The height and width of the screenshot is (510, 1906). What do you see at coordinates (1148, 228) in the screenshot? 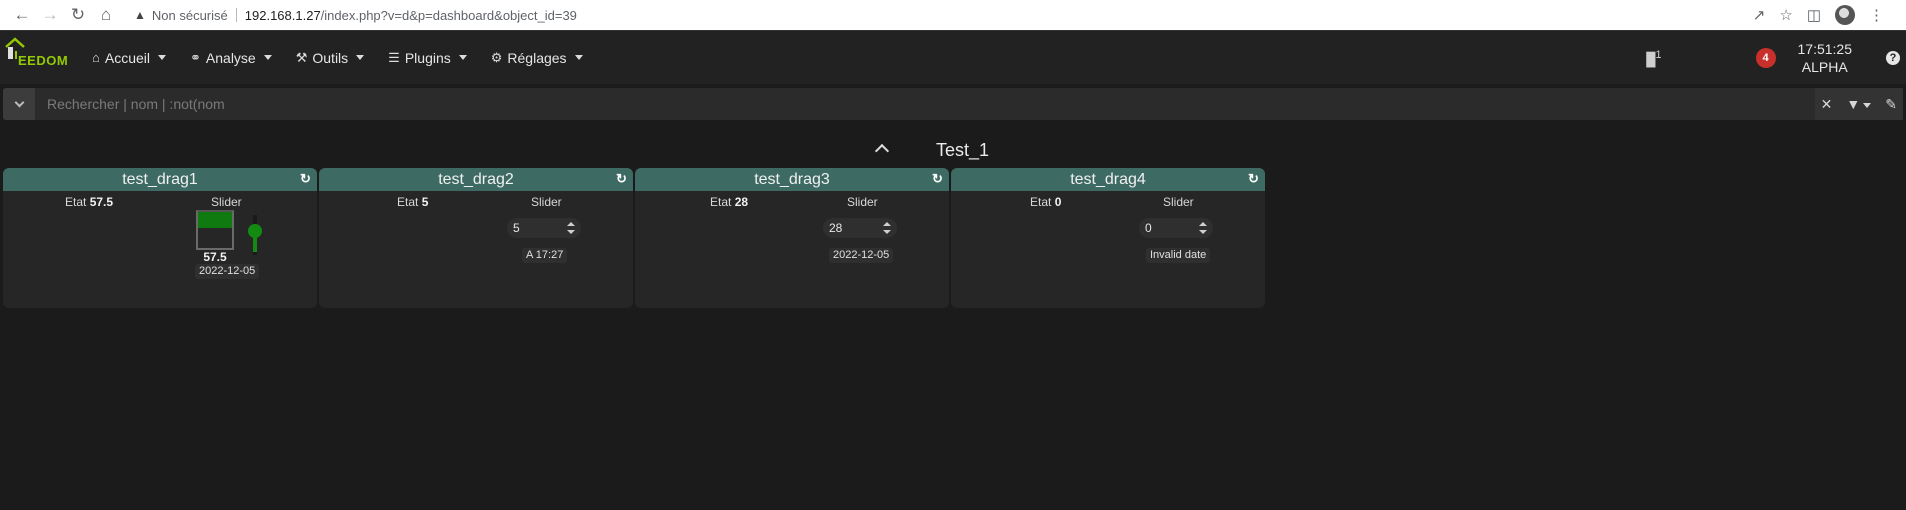
I see `stepper-value: 0` at bounding box center [1148, 228].